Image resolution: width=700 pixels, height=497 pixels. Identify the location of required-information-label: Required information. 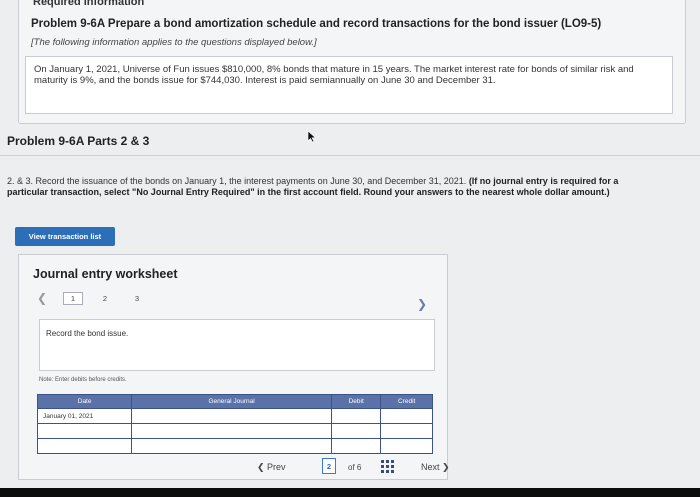
(89, 4).